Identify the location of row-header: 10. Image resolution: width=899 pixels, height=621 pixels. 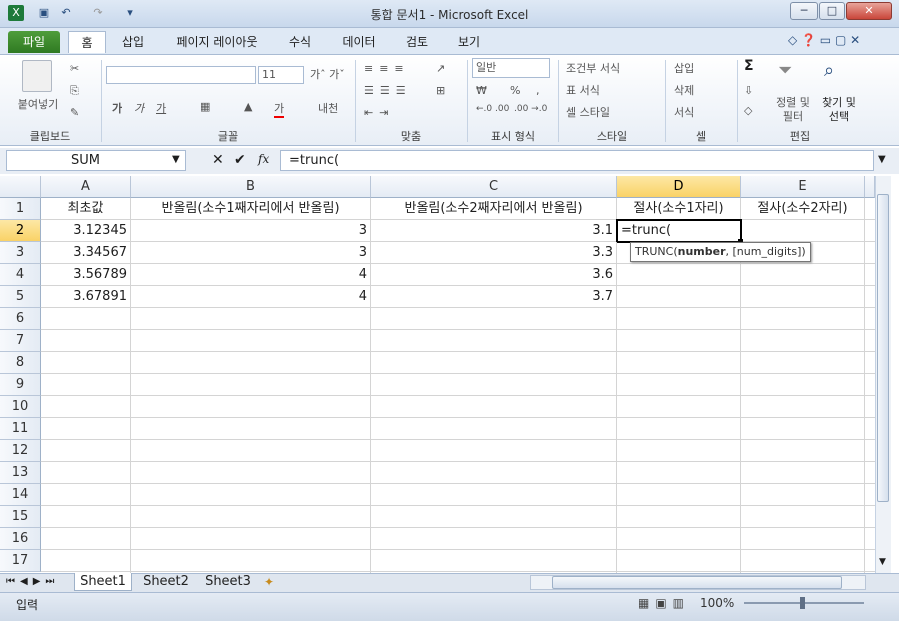
(20, 407).